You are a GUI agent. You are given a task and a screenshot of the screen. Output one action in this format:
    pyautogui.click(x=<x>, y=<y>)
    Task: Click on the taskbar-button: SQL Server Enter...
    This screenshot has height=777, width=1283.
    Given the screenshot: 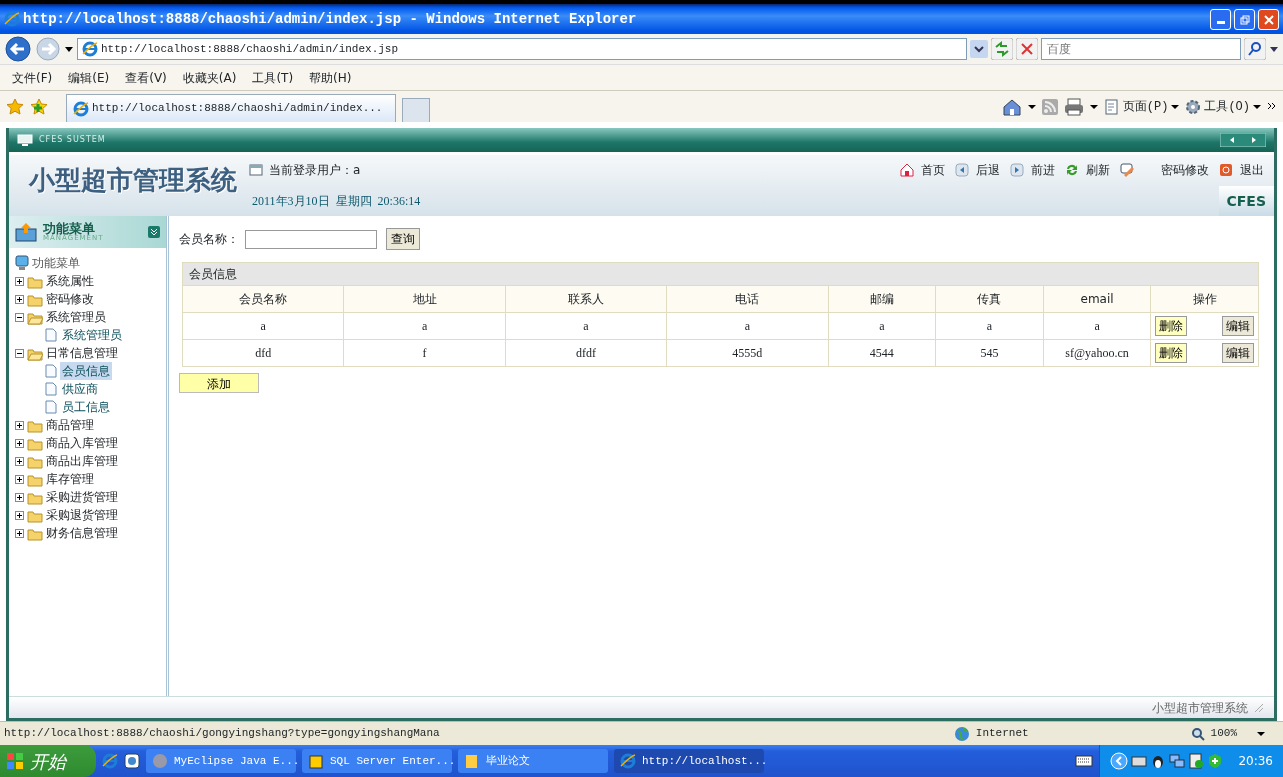 What is the action you would take?
    pyautogui.click(x=377, y=761)
    